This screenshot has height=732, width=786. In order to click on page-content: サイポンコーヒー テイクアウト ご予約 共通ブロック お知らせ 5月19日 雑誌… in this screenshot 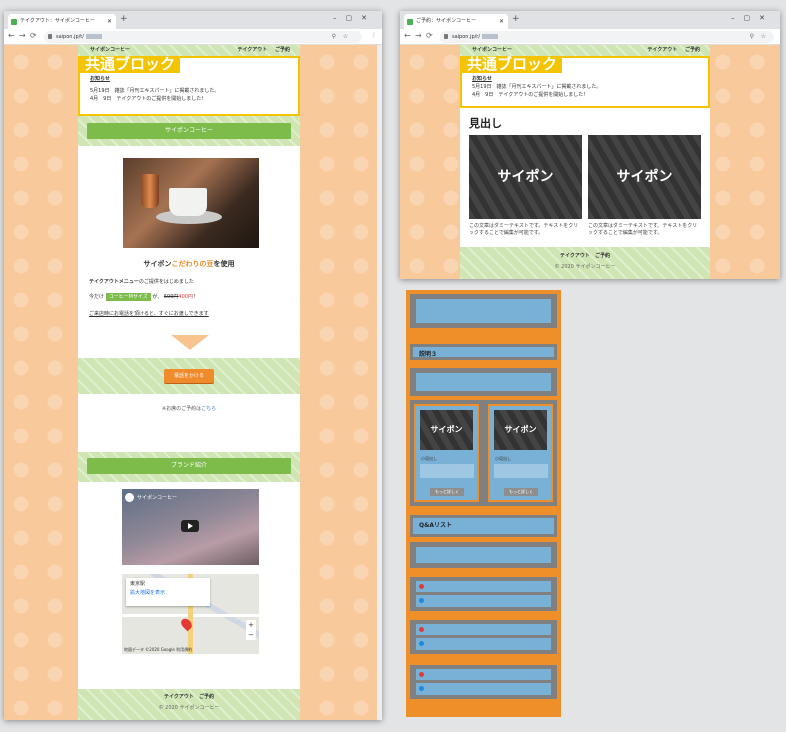, I will do `click(585, 162)`.